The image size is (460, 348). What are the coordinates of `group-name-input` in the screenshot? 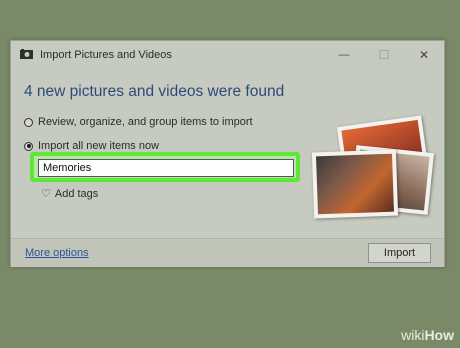 It's located at (166, 168).